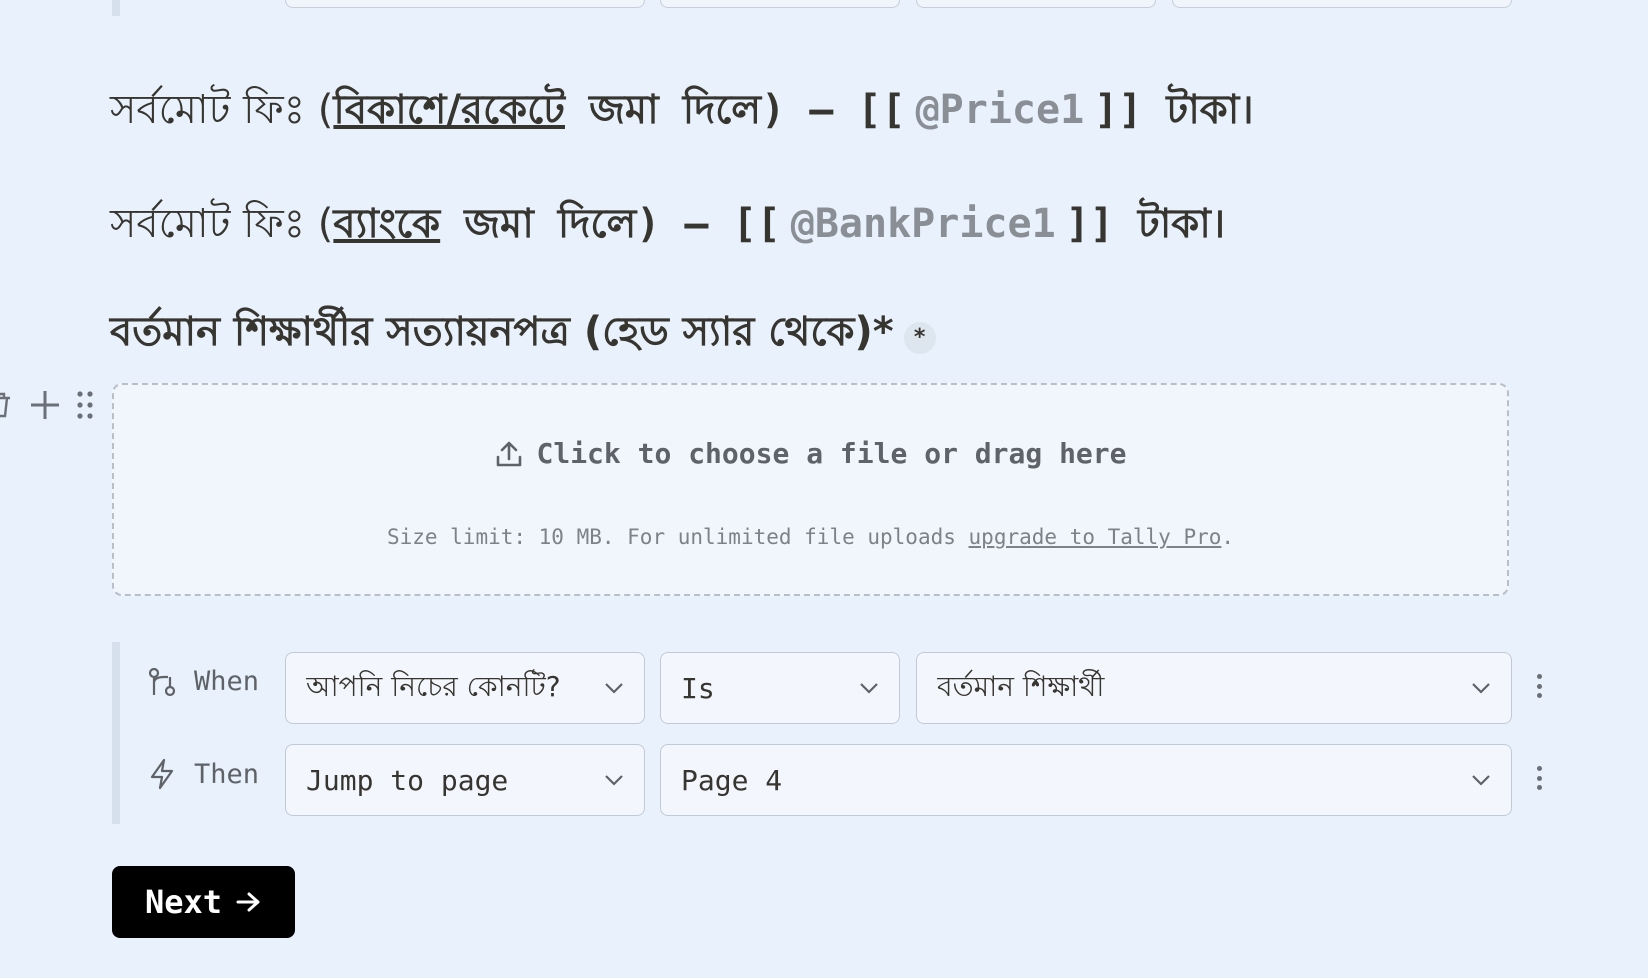 The width and height of the screenshot is (1648, 978). I want to click on then-row-label: Then, so click(203, 774).